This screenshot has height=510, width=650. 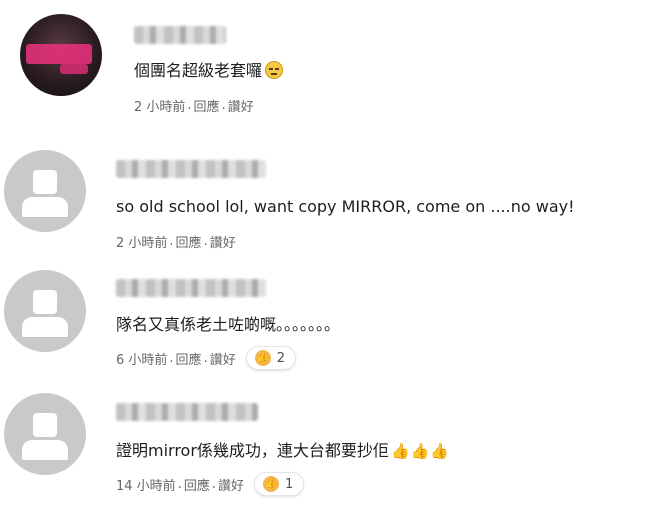 I want to click on reaction-count-badge: 👍 1, so click(x=279, y=484).